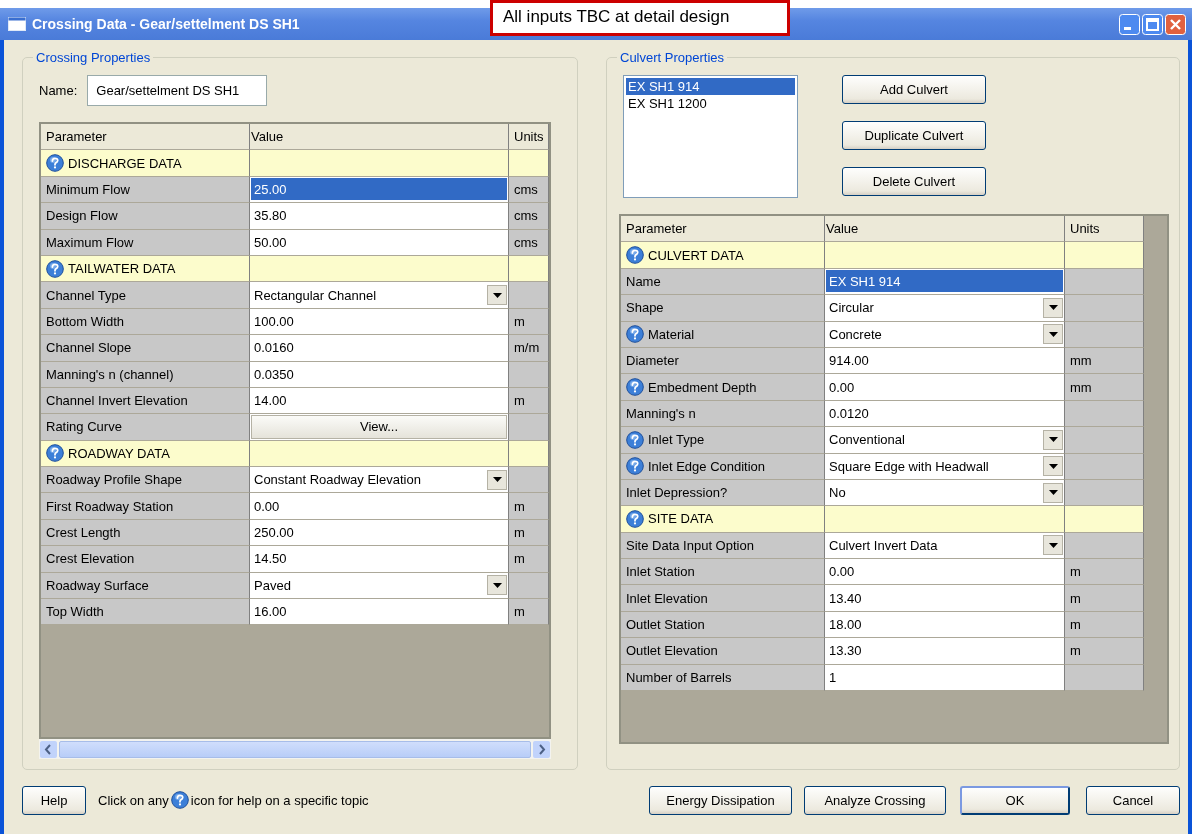 The image size is (1192, 834). I want to click on dialog-button: OK, so click(1015, 800).